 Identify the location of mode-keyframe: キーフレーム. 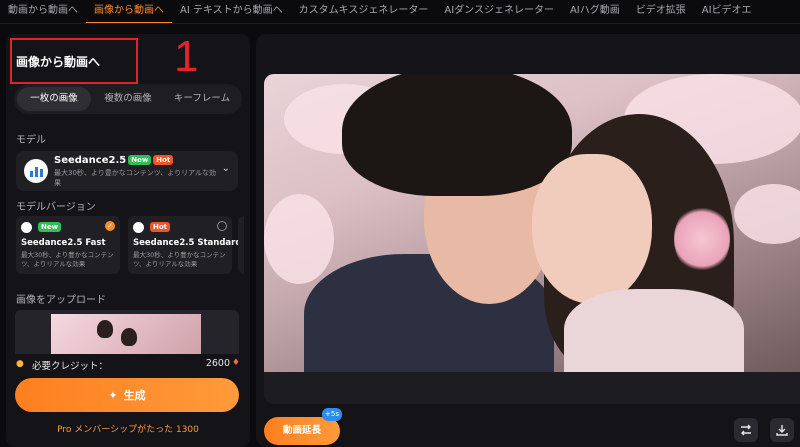
(202, 99).